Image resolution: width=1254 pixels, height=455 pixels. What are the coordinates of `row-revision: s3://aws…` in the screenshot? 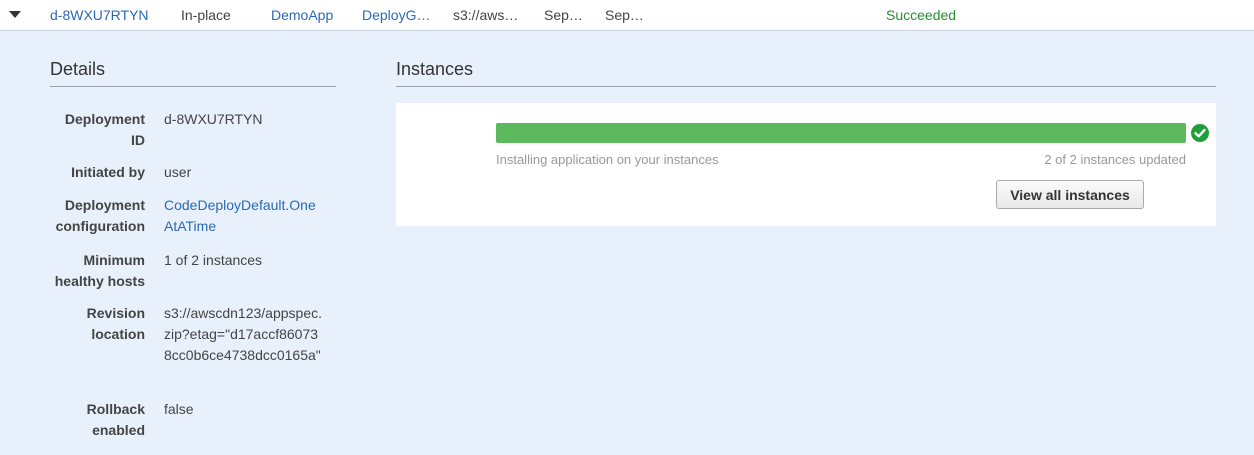 It's located at (486, 15).